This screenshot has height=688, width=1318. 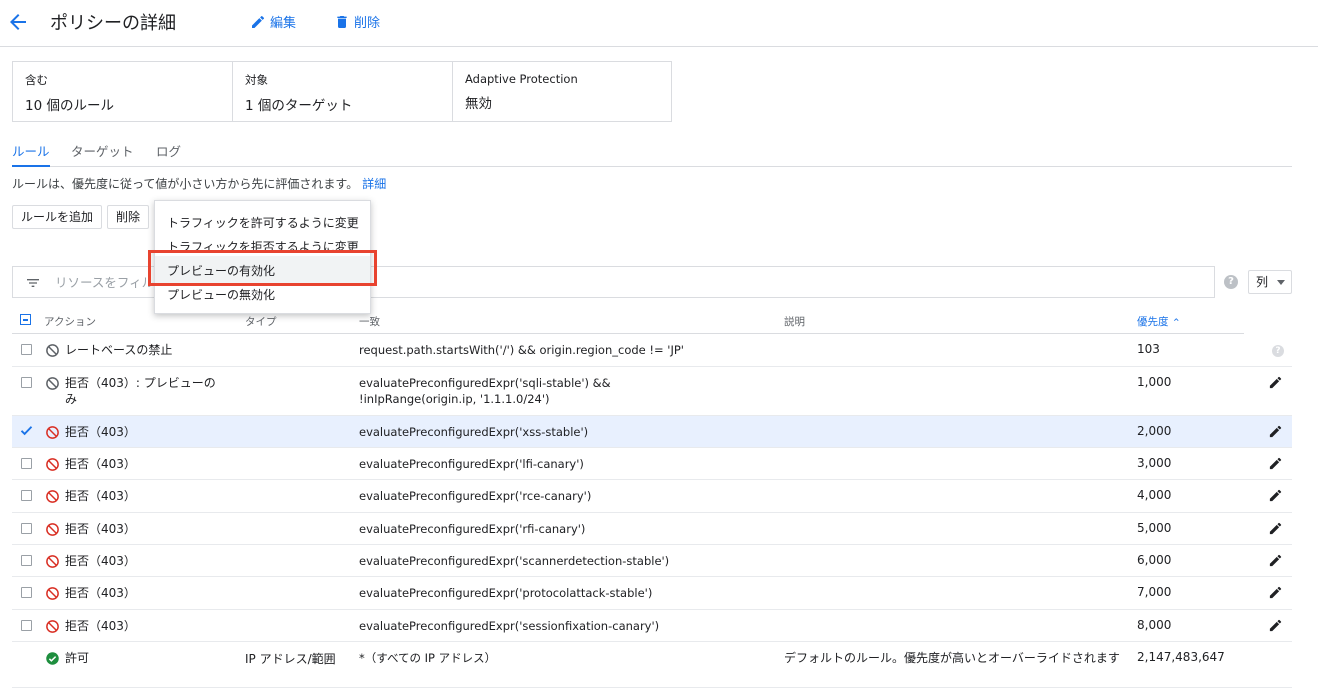 What do you see at coordinates (794, 321) in the screenshot?
I see `col-description: 説明` at bounding box center [794, 321].